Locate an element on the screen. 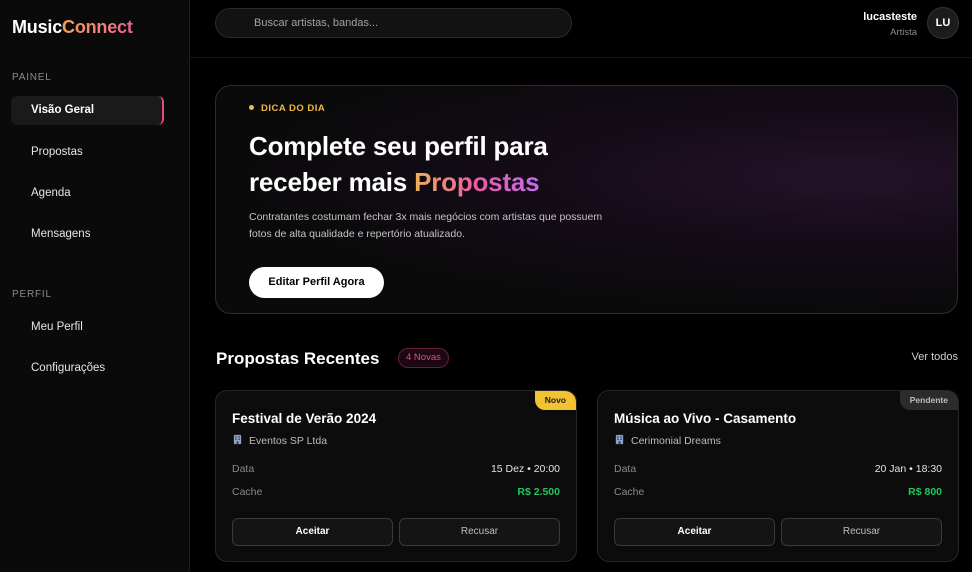  tip-label: DICA DO DIA is located at coordinates (287, 108).